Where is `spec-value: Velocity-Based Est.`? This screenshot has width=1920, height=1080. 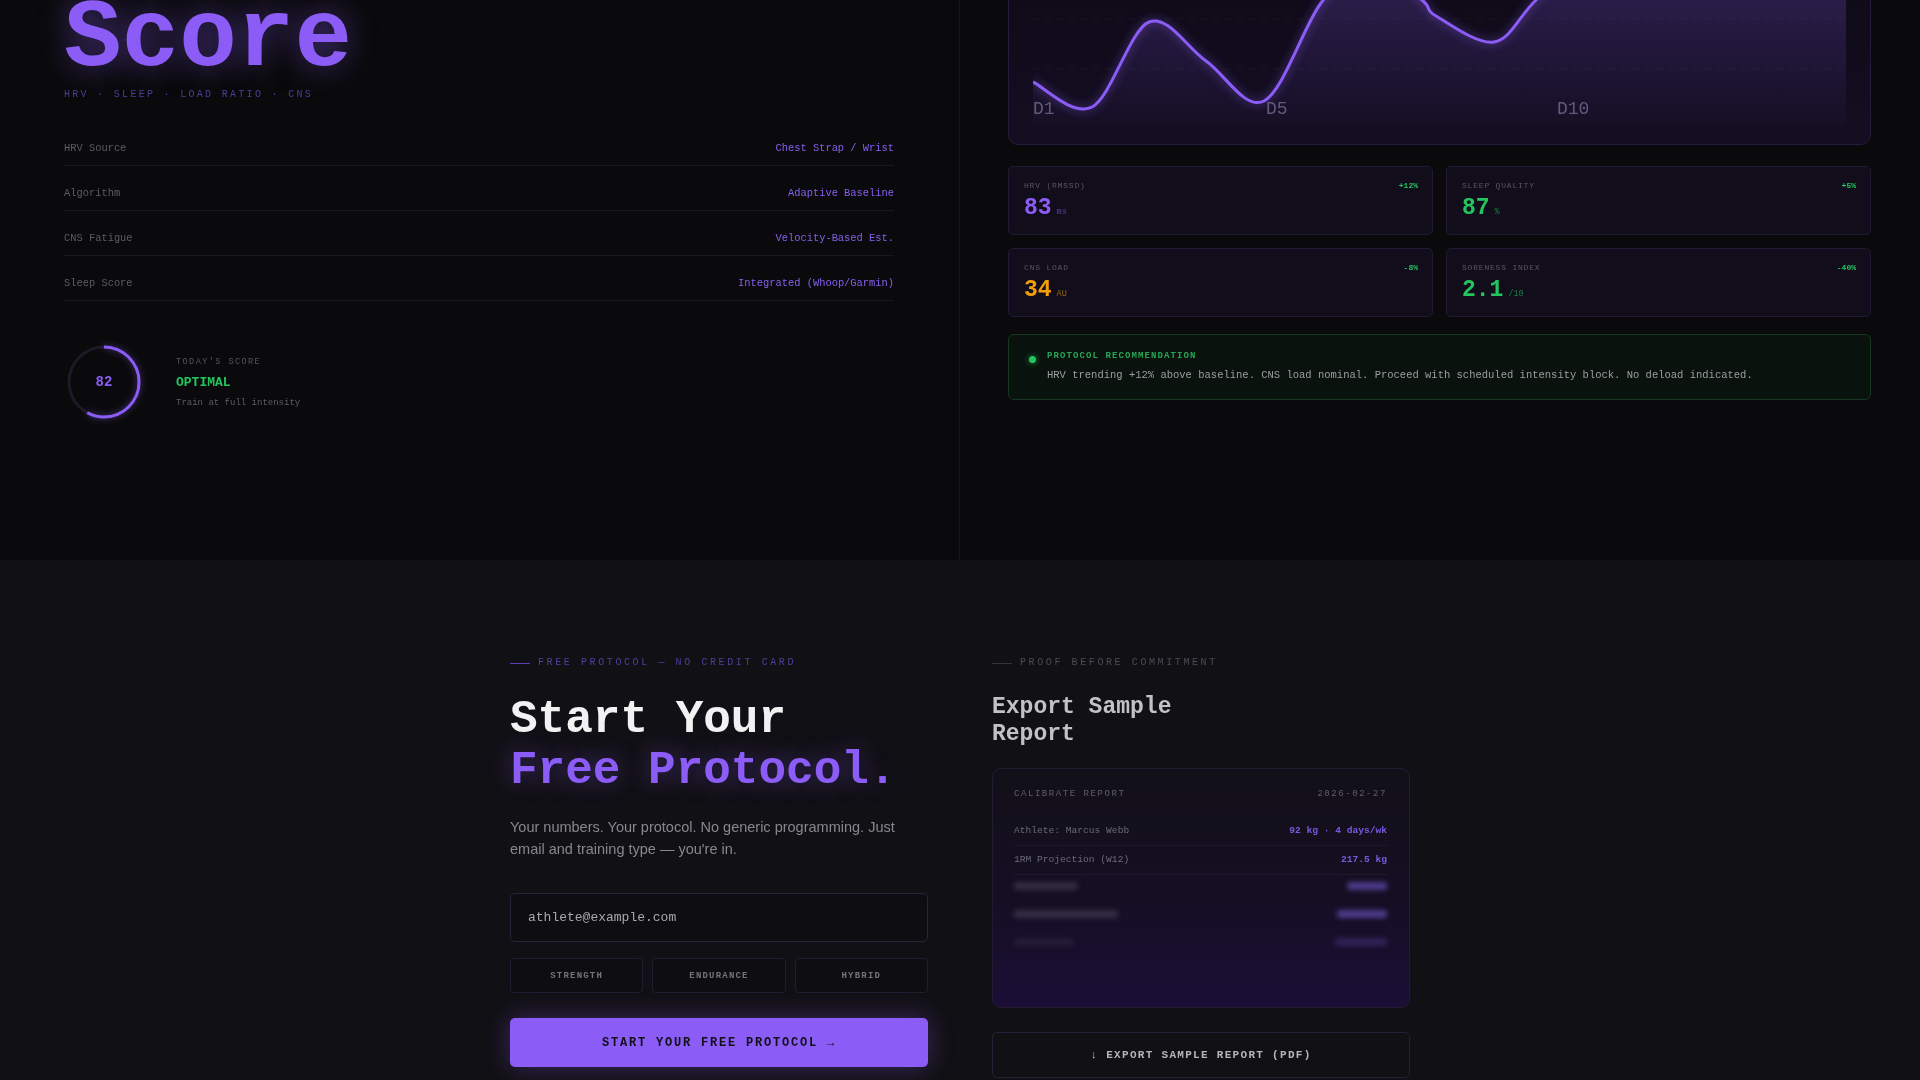
spec-value: Velocity-Based Est. is located at coordinates (834, 238).